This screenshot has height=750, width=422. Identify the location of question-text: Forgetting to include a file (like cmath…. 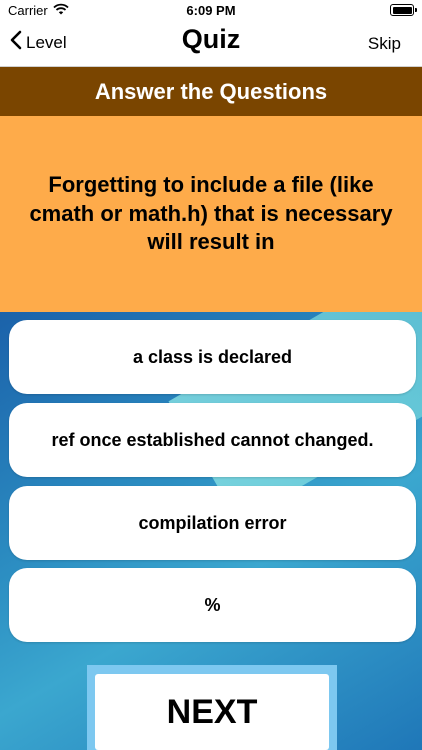
(211, 213).